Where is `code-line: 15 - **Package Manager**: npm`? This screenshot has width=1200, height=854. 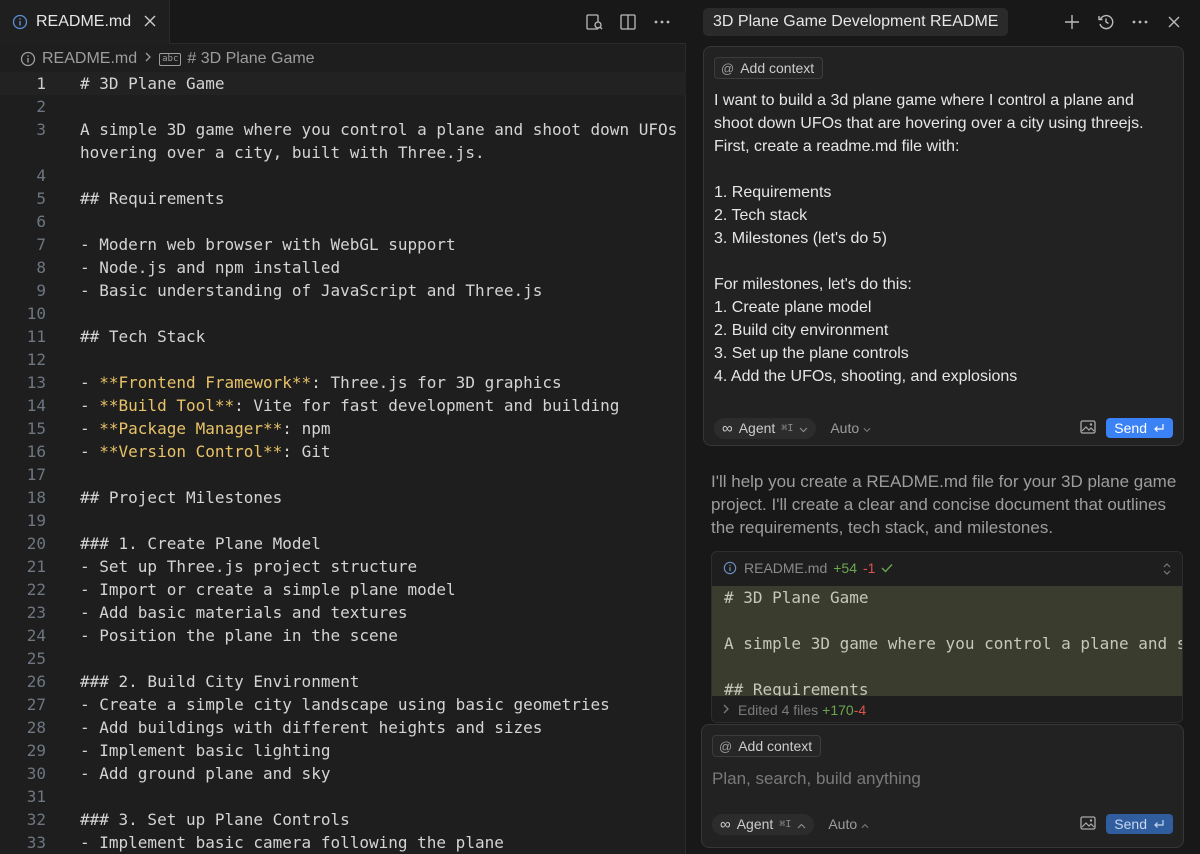
code-line: 15 - **Package Manager**: npm is located at coordinates (343, 428).